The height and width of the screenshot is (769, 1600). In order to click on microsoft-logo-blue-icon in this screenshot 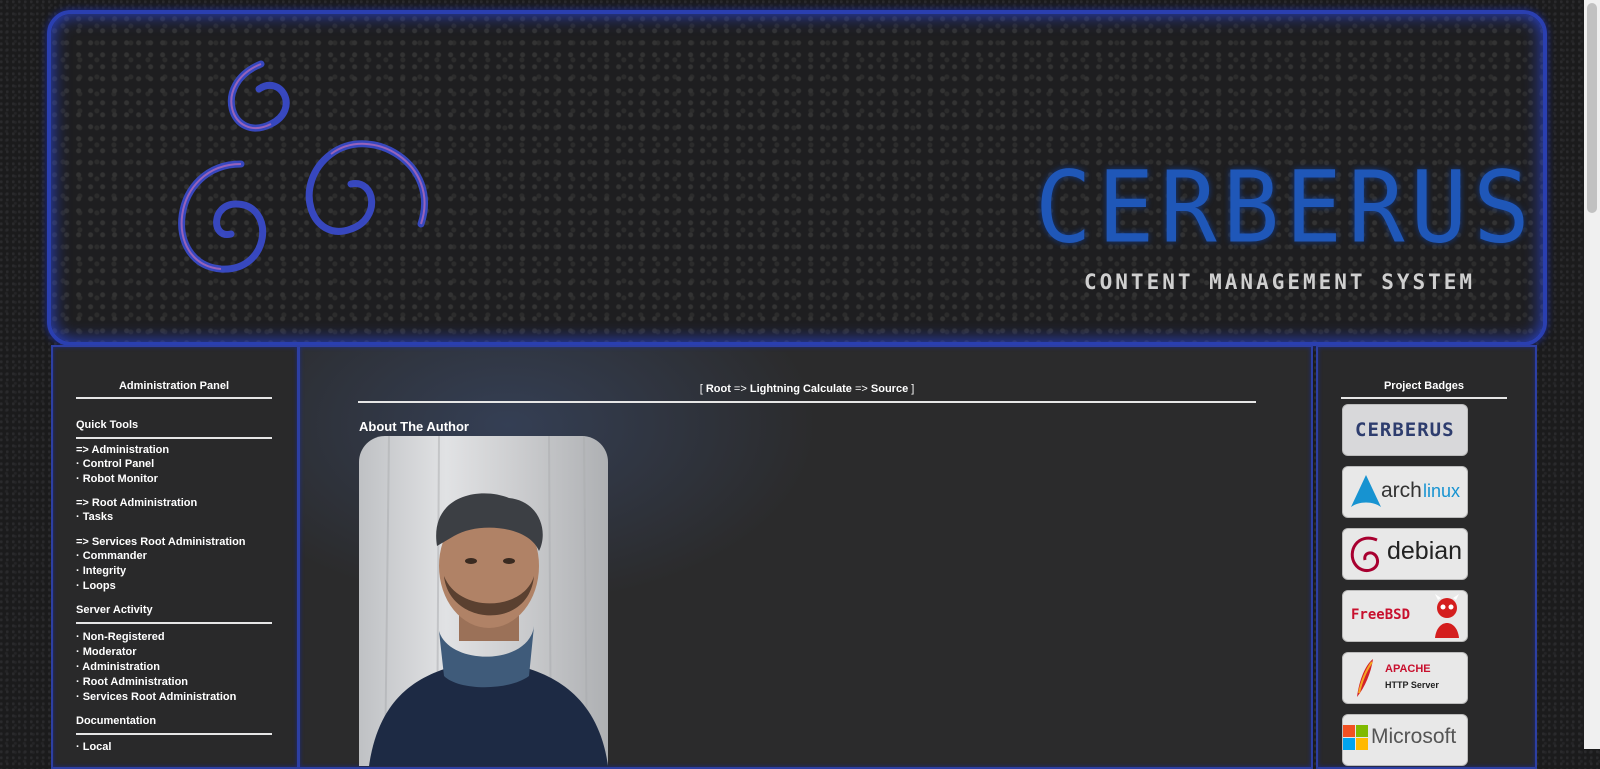, I will do `click(1349, 744)`.